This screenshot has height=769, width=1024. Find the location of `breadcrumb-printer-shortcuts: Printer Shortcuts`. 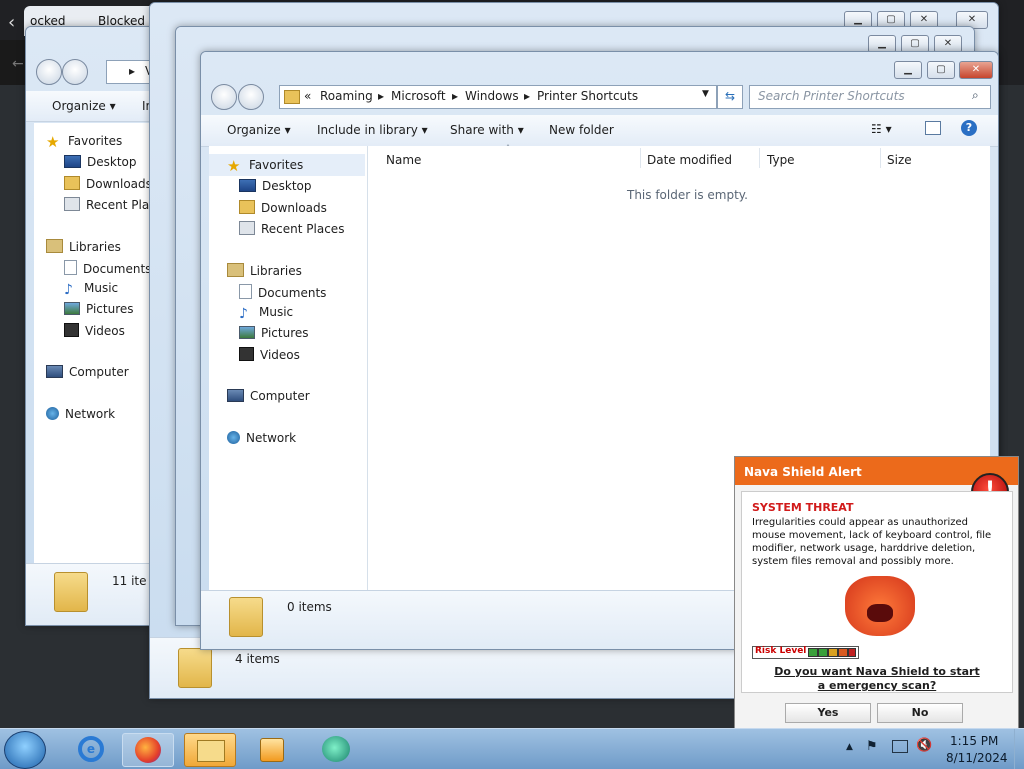

breadcrumb-printer-shortcuts: Printer Shortcuts is located at coordinates (587, 96).